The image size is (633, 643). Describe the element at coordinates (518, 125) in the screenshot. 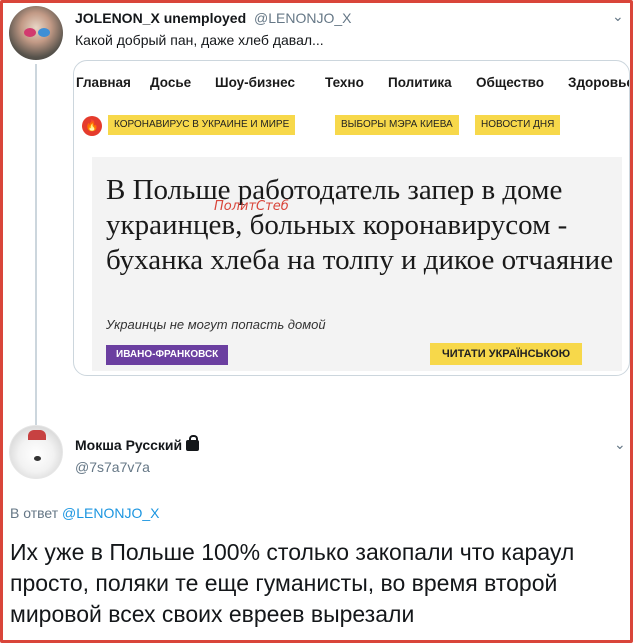

I see `tag-news: НОВОСТИ ДНЯ` at that location.